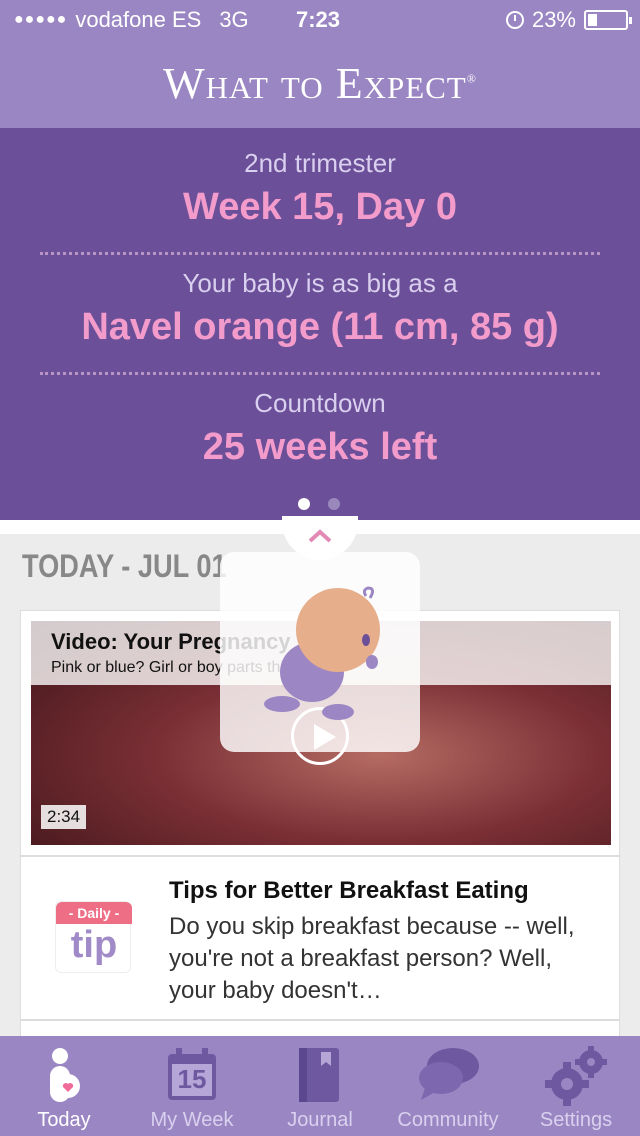 This screenshot has height=1136, width=640. Describe the element at coordinates (449, 1074) in the screenshot. I see `chat-bubbles-icon` at that location.